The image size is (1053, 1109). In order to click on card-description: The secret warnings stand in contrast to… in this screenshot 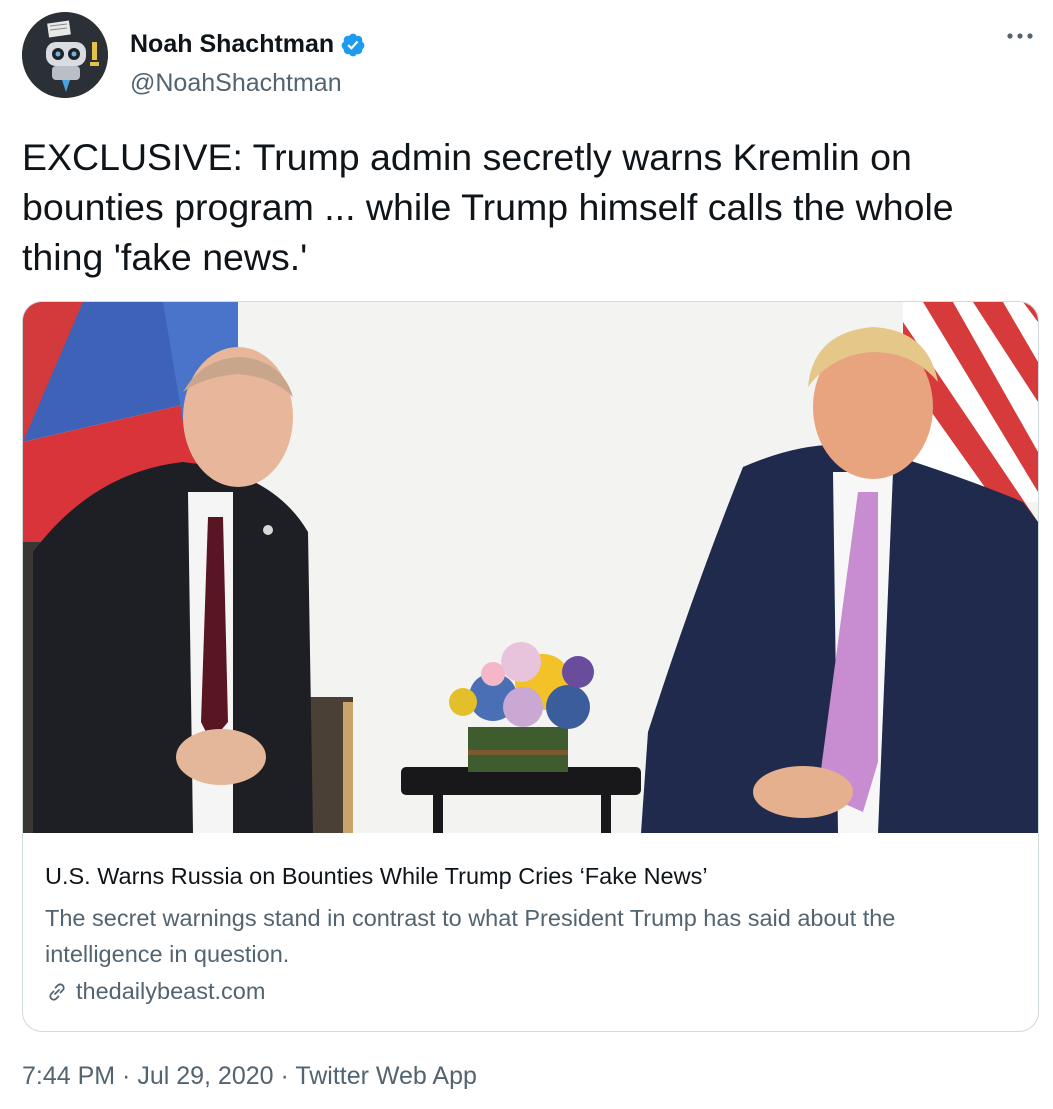, I will do `click(470, 936)`.